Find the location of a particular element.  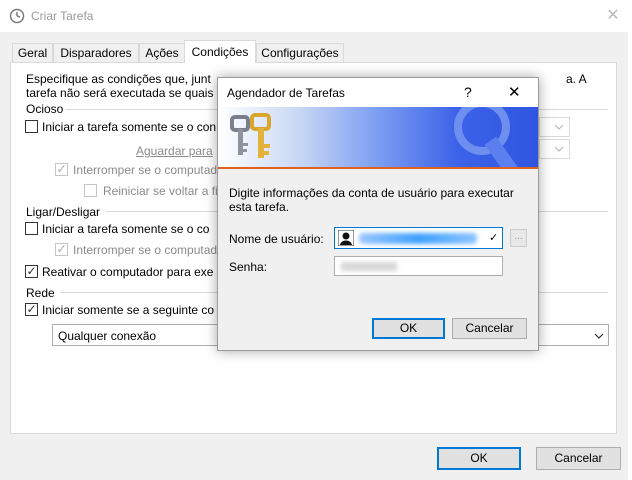

network-label: Iniciar somente se a seguinte co is located at coordinates (128, 310).